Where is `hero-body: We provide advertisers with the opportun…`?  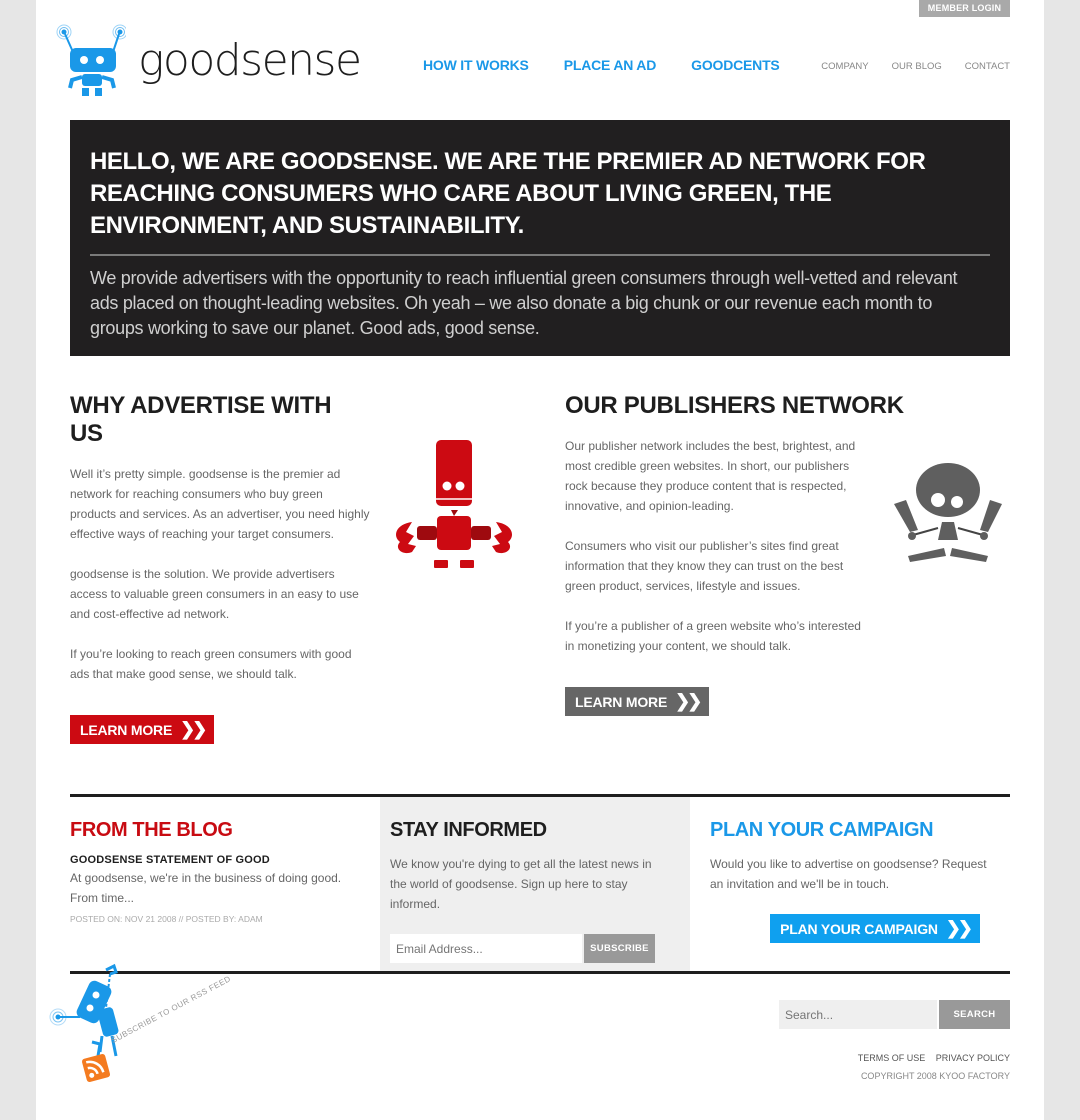
hero-body: We provide advertisers with the opportun… is located at coordinates (524, 303).